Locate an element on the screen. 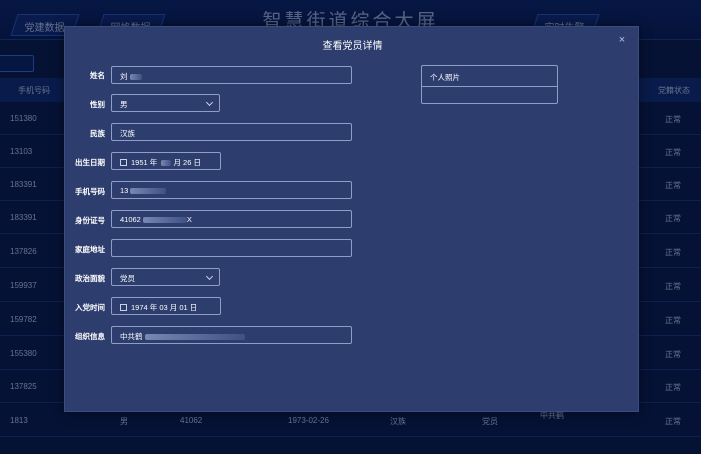  joined-date-picker: 1974 年 03 月 01 日 is located at coordinates (166, 306).